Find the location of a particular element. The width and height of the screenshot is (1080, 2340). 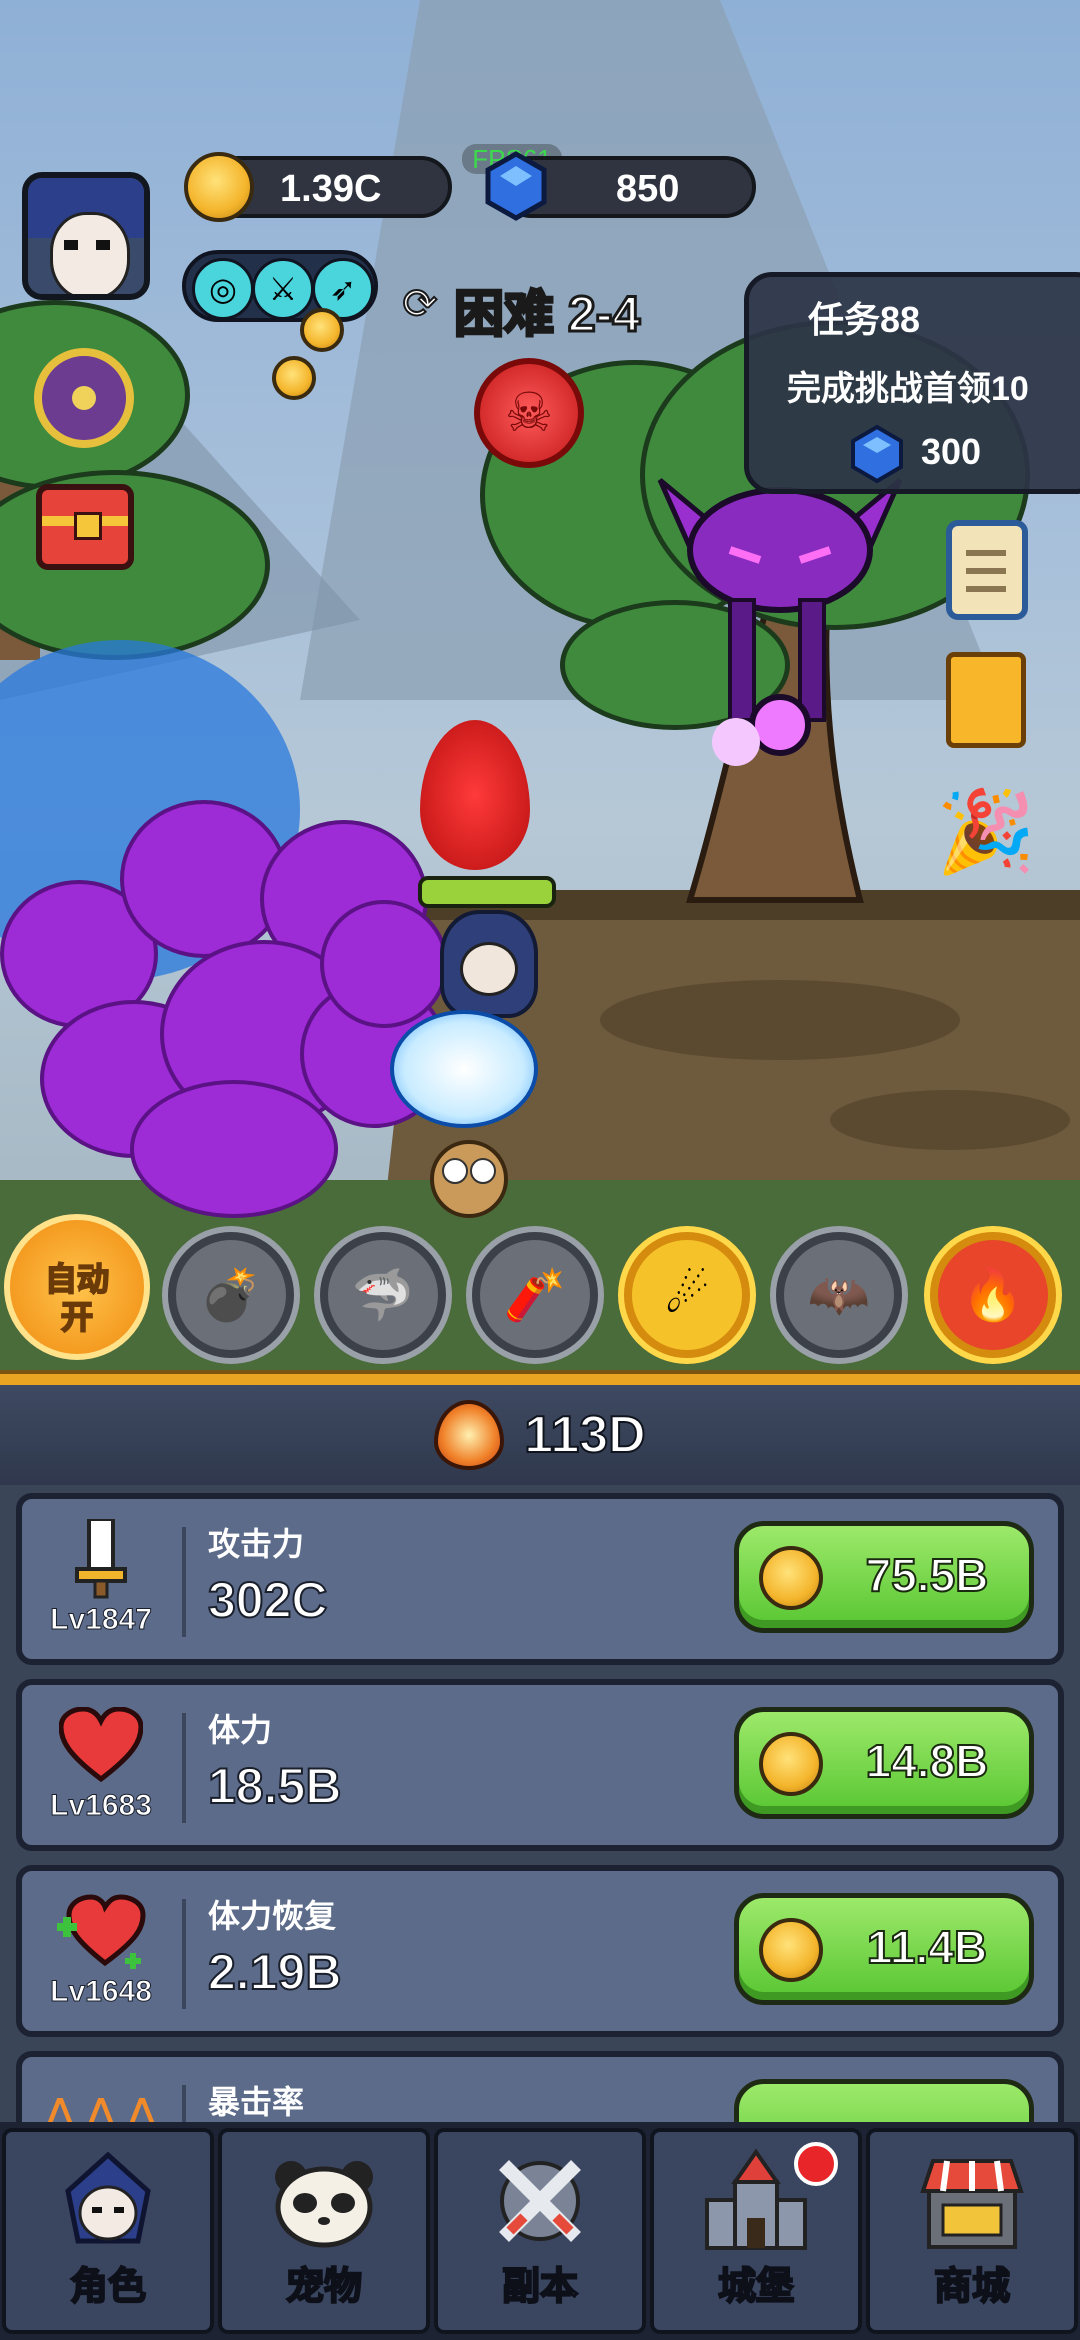

stat-value: 302C is located at coordinates (268, 1600).